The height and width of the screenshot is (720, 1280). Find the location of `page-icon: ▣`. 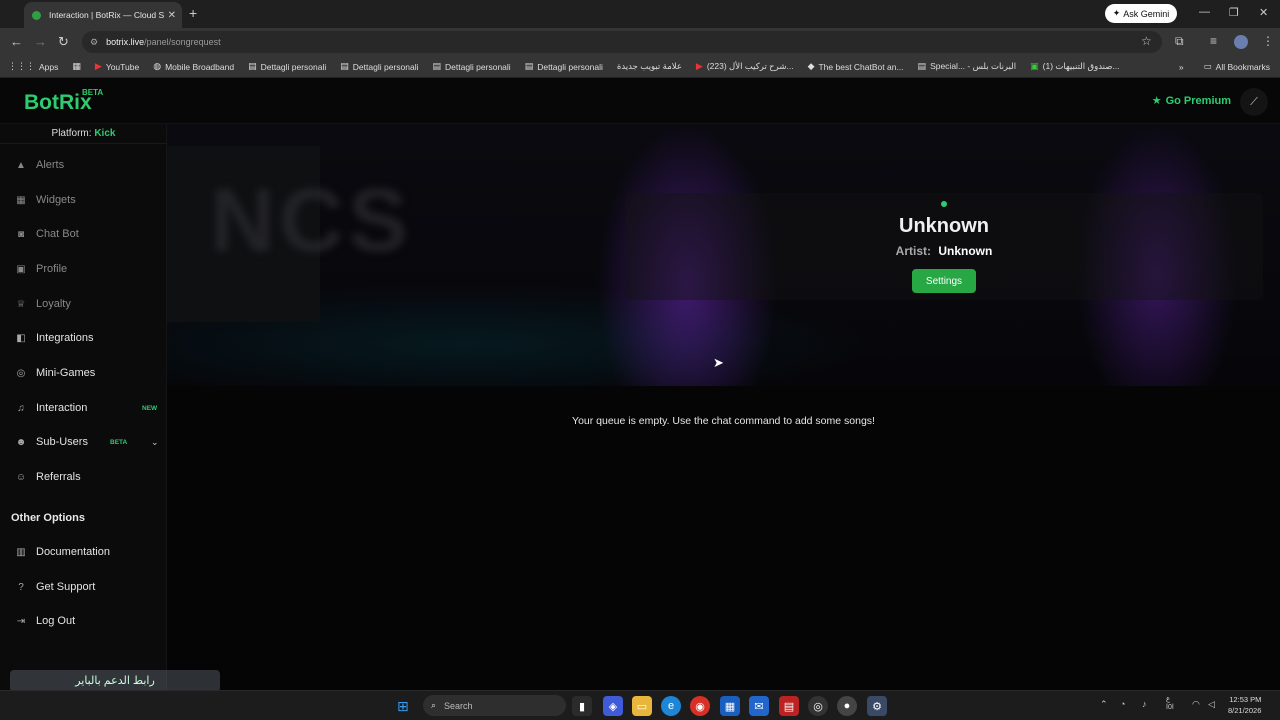

page-icon: ▣ is located at coordinates (1034, 66).